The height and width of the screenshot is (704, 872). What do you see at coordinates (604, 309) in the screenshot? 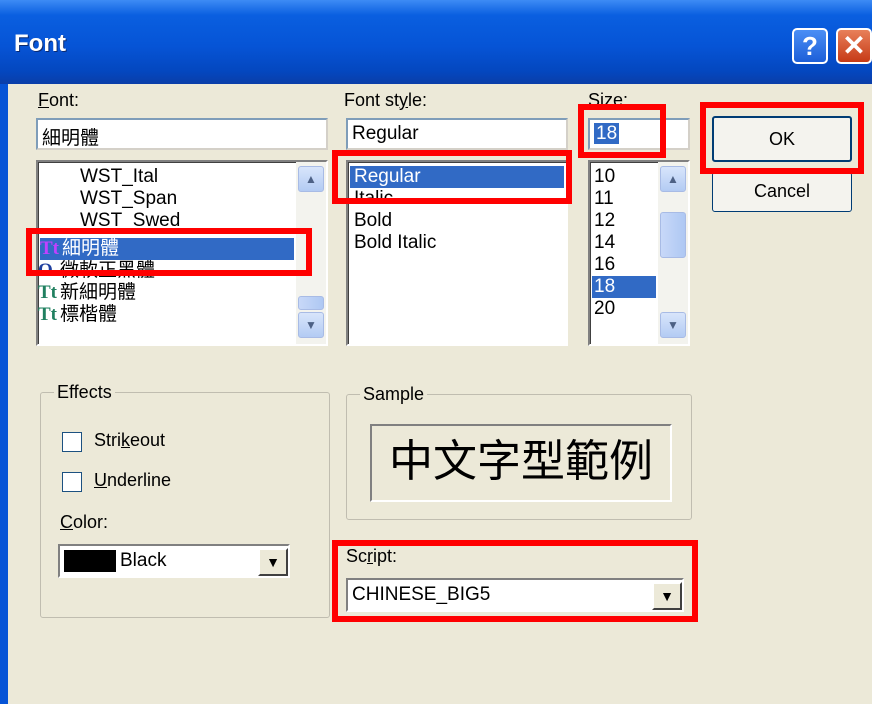
I see `list-item: 20` at bounding box center [604, 309].